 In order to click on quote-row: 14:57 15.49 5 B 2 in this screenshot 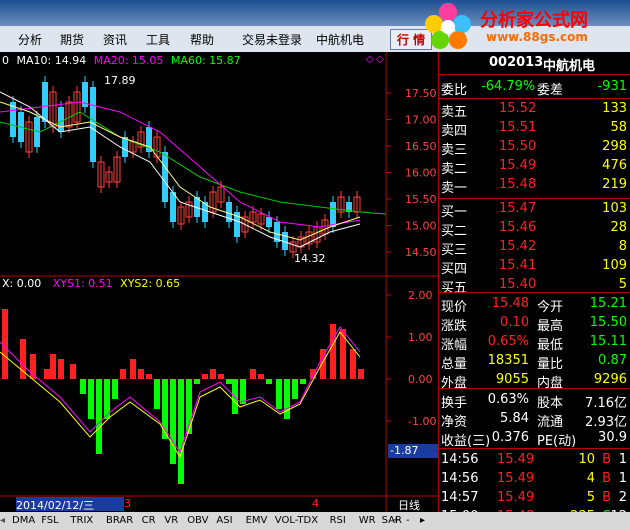, I will do `click(534, 498)`.